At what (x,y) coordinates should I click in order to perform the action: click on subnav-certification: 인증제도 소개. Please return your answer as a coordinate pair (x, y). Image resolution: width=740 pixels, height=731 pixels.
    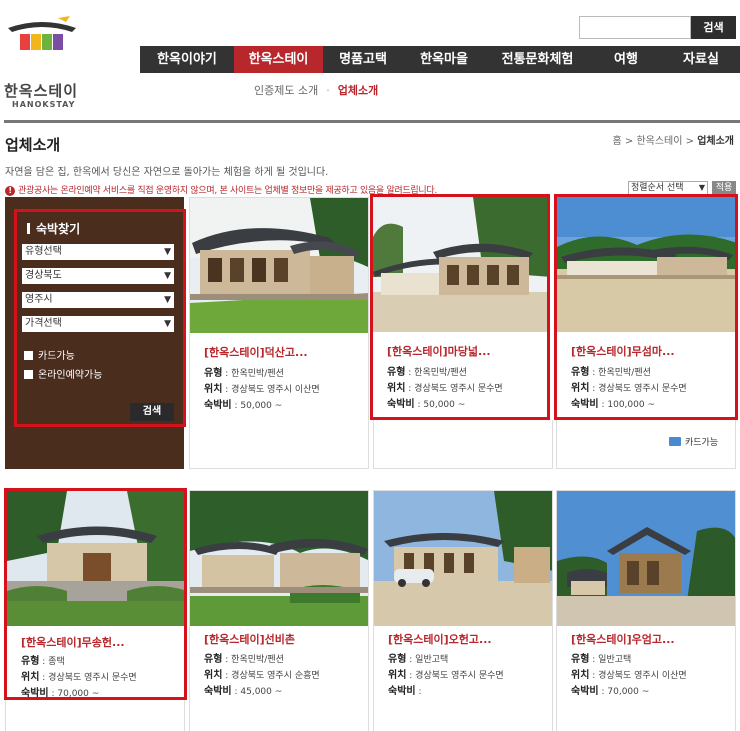
    Looking at the image, I should click on (286, 90).